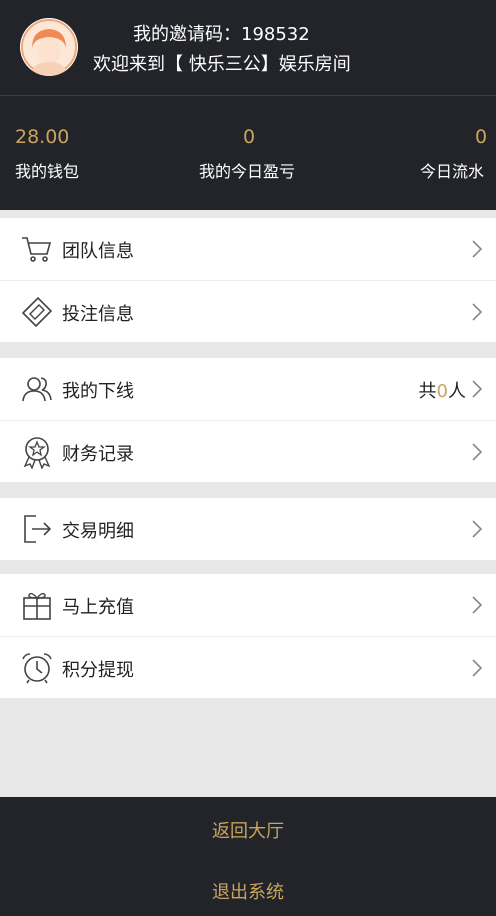  Describe the element at coordinates (249, 137) in the screenshot. I see `daily-profit-value: 0` at that location.